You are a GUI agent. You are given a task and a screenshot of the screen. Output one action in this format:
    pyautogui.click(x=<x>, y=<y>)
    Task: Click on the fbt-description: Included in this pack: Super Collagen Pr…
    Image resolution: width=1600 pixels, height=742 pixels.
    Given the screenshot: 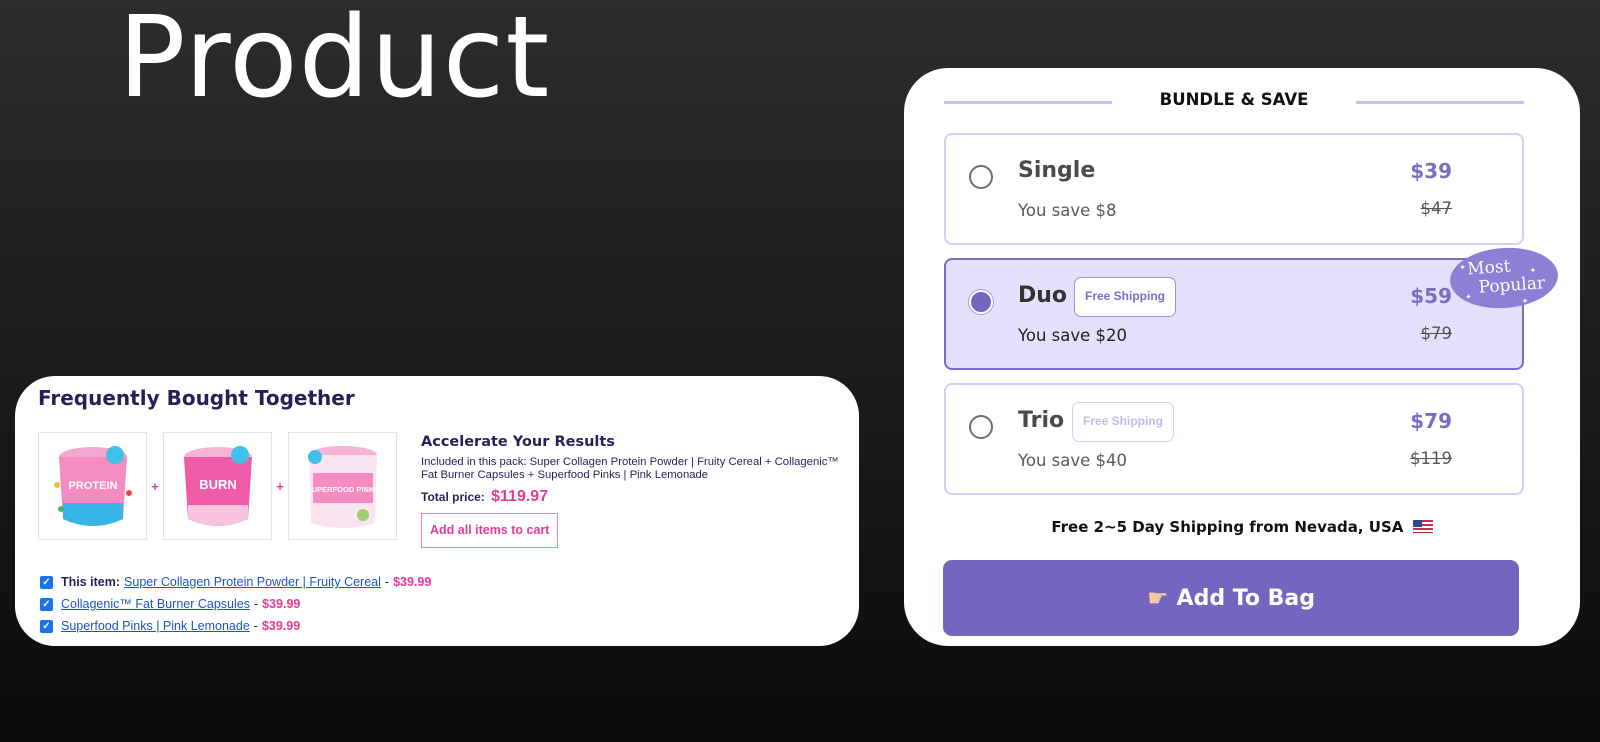 What is the action you would take?
    pyautogui.click(x=630, y=468)
    